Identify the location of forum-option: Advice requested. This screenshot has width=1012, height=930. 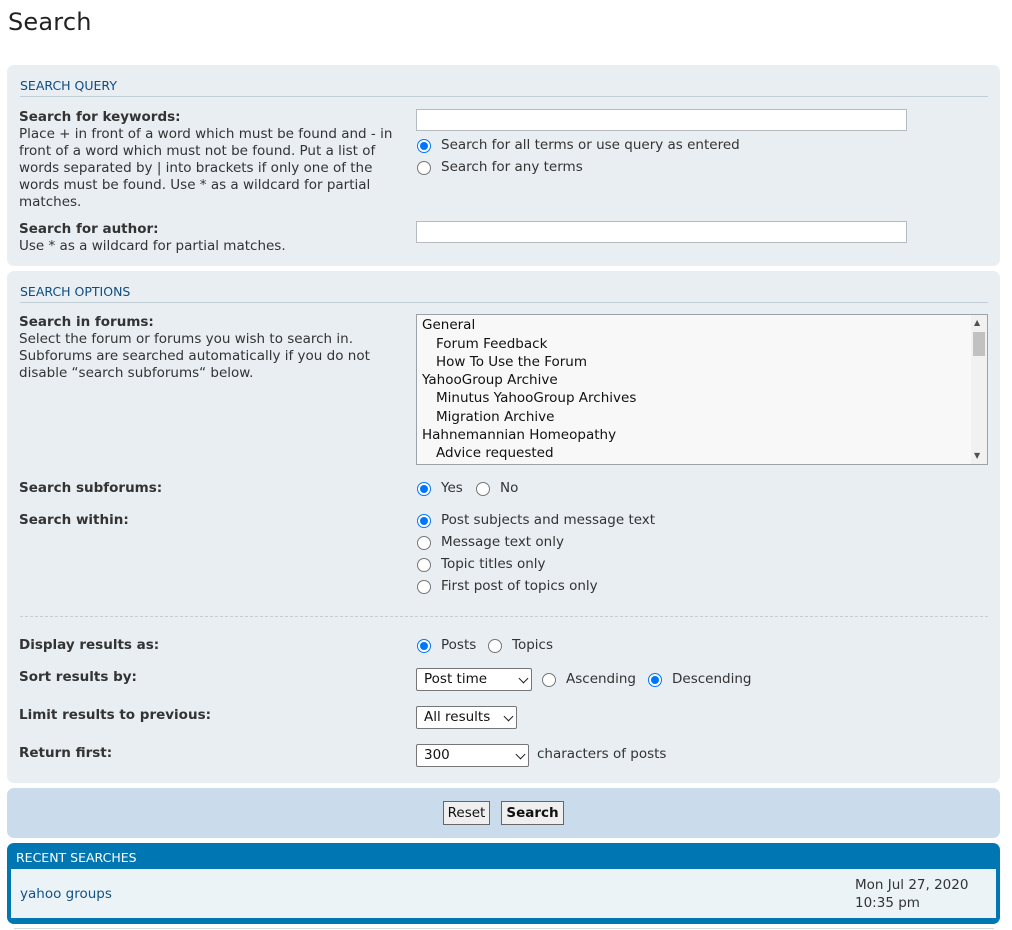
(495, 453).